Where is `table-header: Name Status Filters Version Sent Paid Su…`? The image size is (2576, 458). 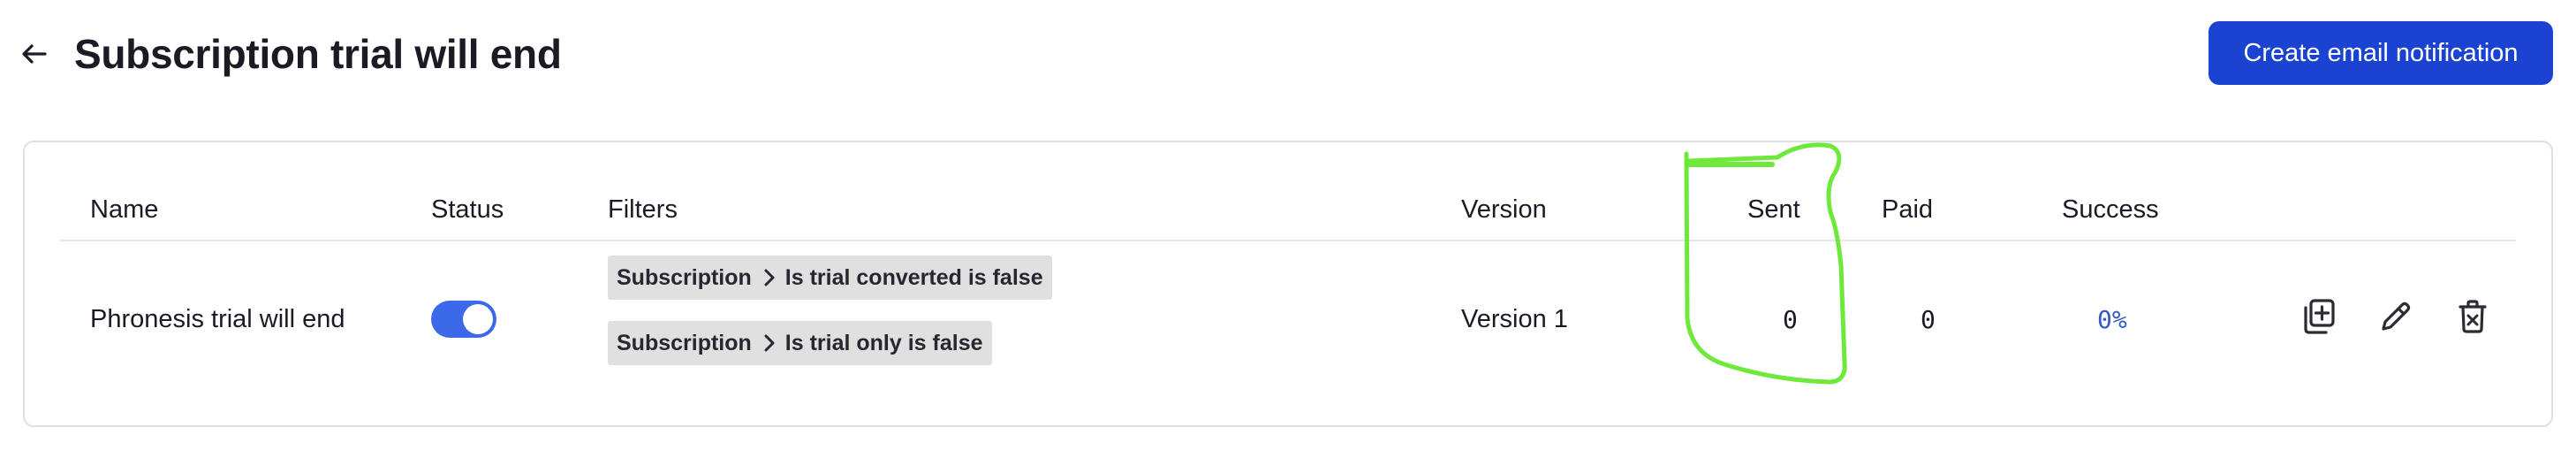
table-header: Name Status Filters Version Sent Paid Su… is located at coordinates (1288, 216).